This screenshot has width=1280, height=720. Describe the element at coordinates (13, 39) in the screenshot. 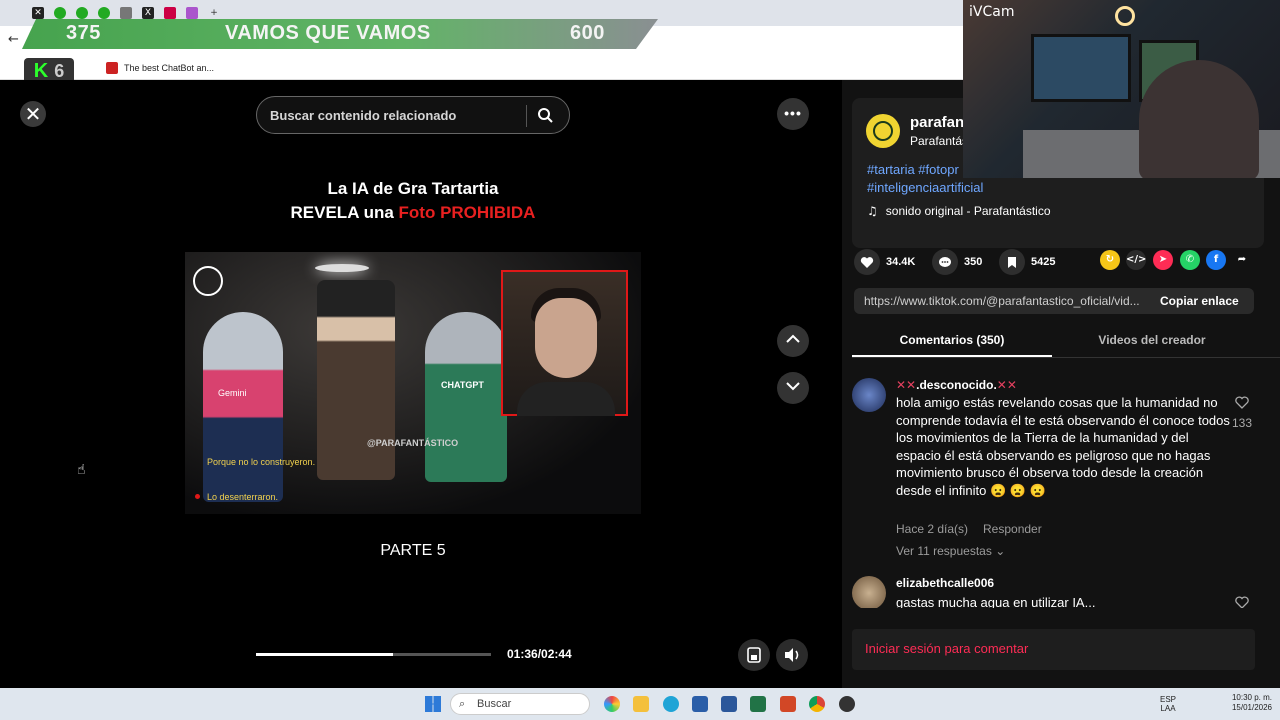

I see `back-arrow-icon: ←` at that location.